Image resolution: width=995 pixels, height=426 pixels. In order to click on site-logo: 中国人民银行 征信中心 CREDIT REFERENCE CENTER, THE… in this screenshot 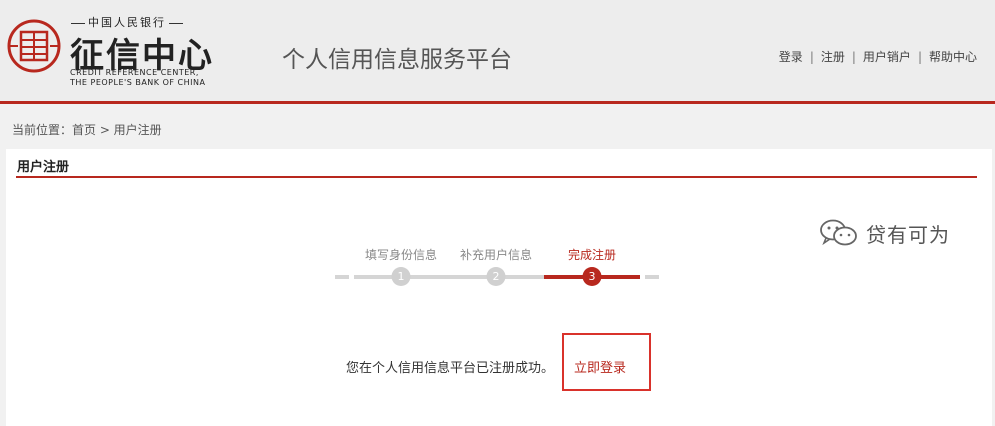, I will do `click(111, 52)`.